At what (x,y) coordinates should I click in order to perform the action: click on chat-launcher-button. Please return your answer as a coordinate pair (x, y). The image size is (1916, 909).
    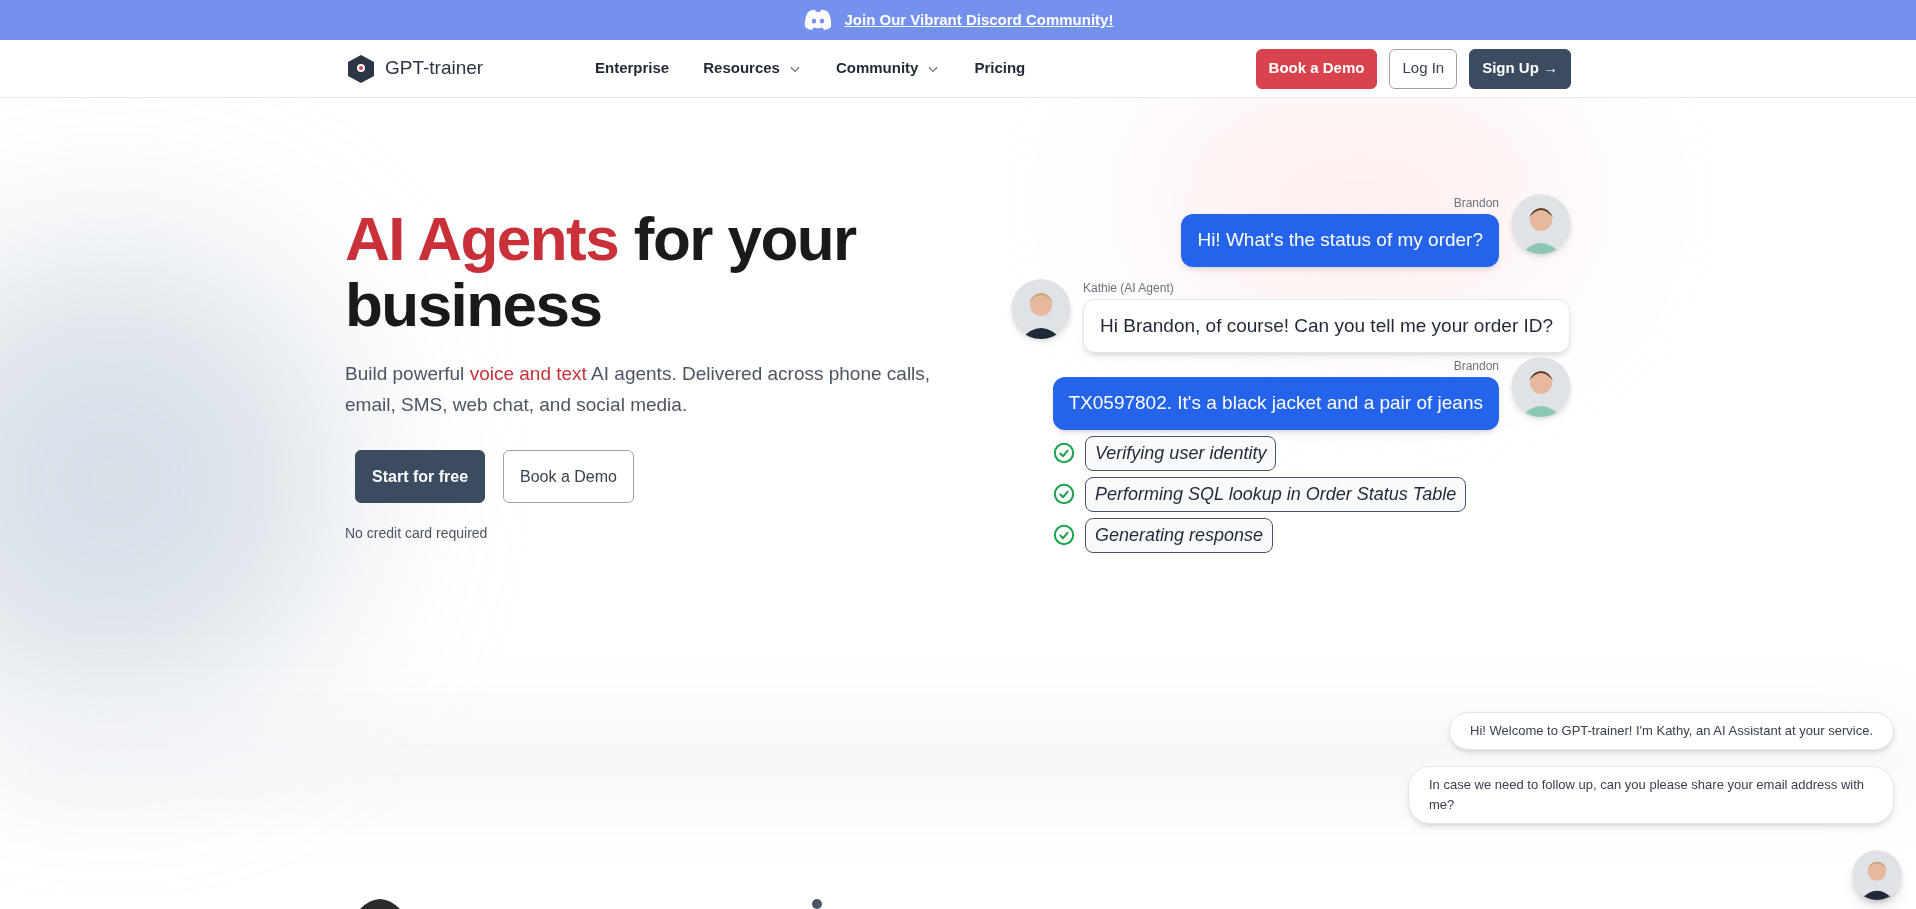
    Looking at the image, I should click on (1877, 875).